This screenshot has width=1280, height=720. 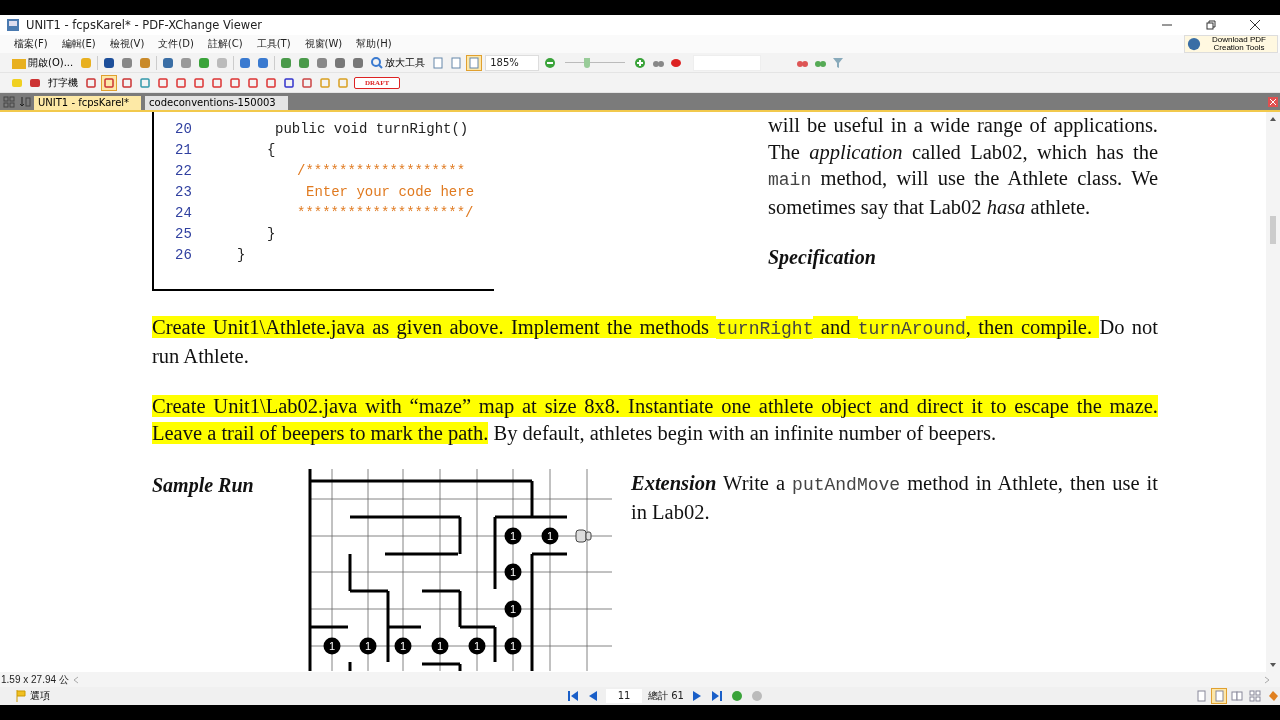 What do you see at coordinates (640, 62) in the screenshot?
I see `zoom-in-icon` at bounding box center [640, 62].